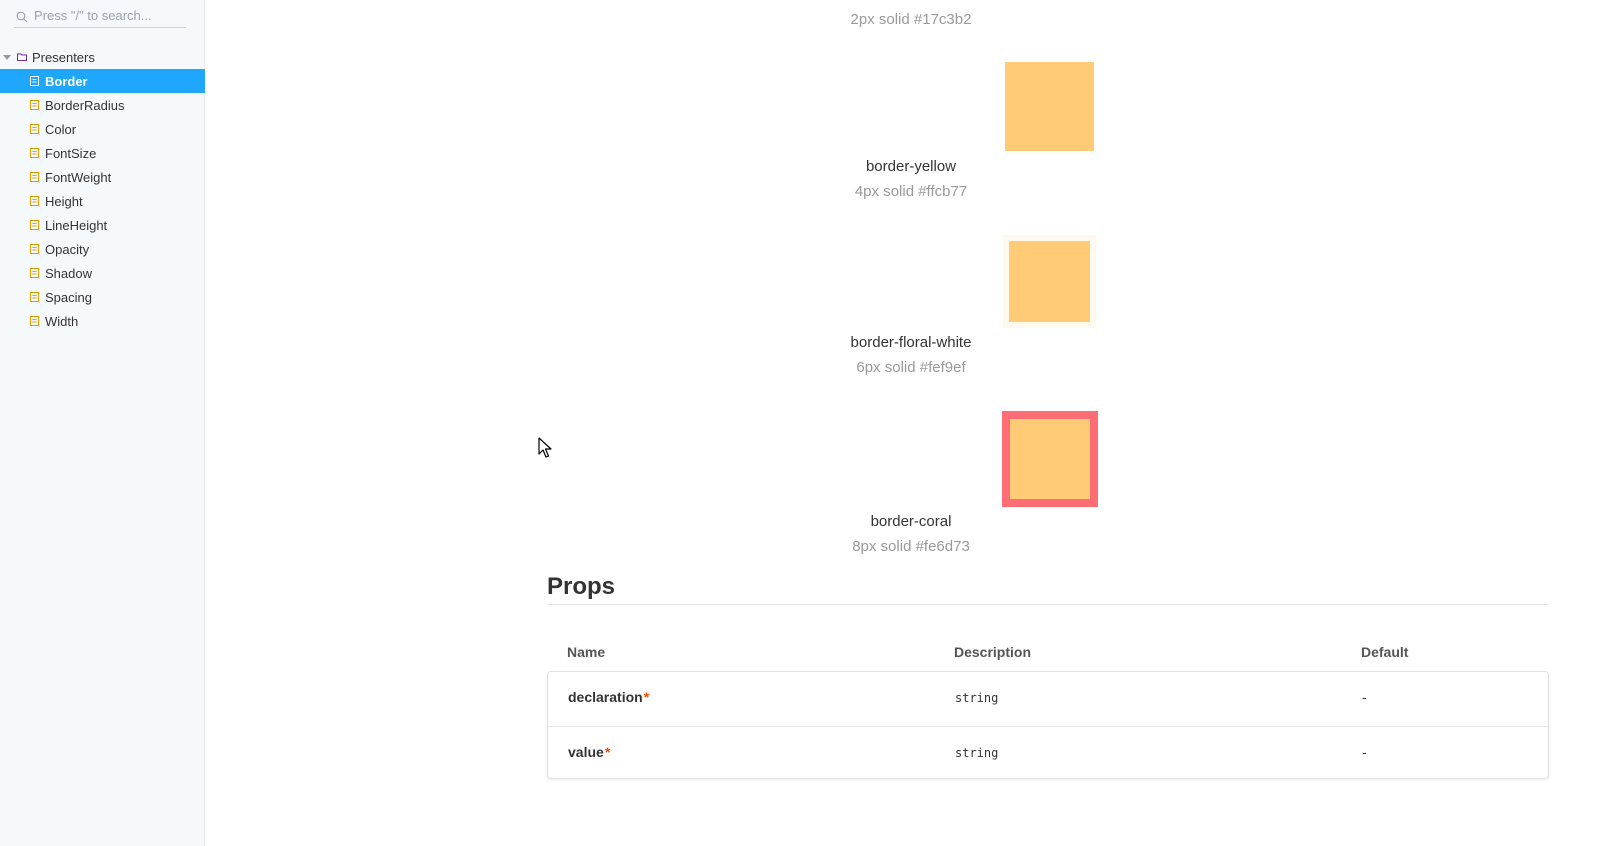 Image resolution: width=1617 pixels, height=846 pixels. I want to click on table-row: value* string -, so click(1048, 753).